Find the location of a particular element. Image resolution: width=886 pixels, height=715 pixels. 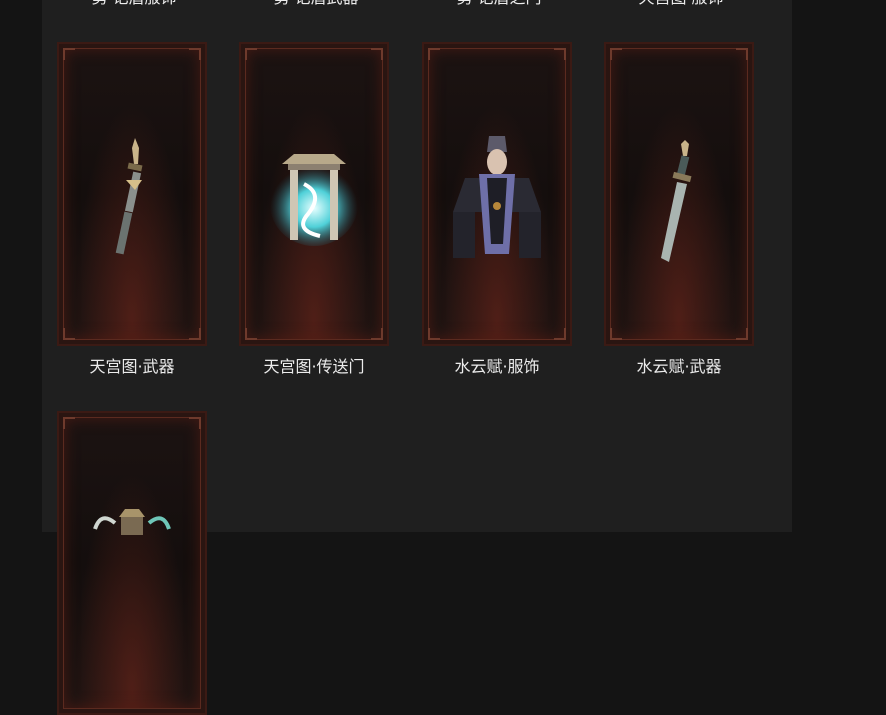

costume-figure-icon is located at coordinates (497, 199).